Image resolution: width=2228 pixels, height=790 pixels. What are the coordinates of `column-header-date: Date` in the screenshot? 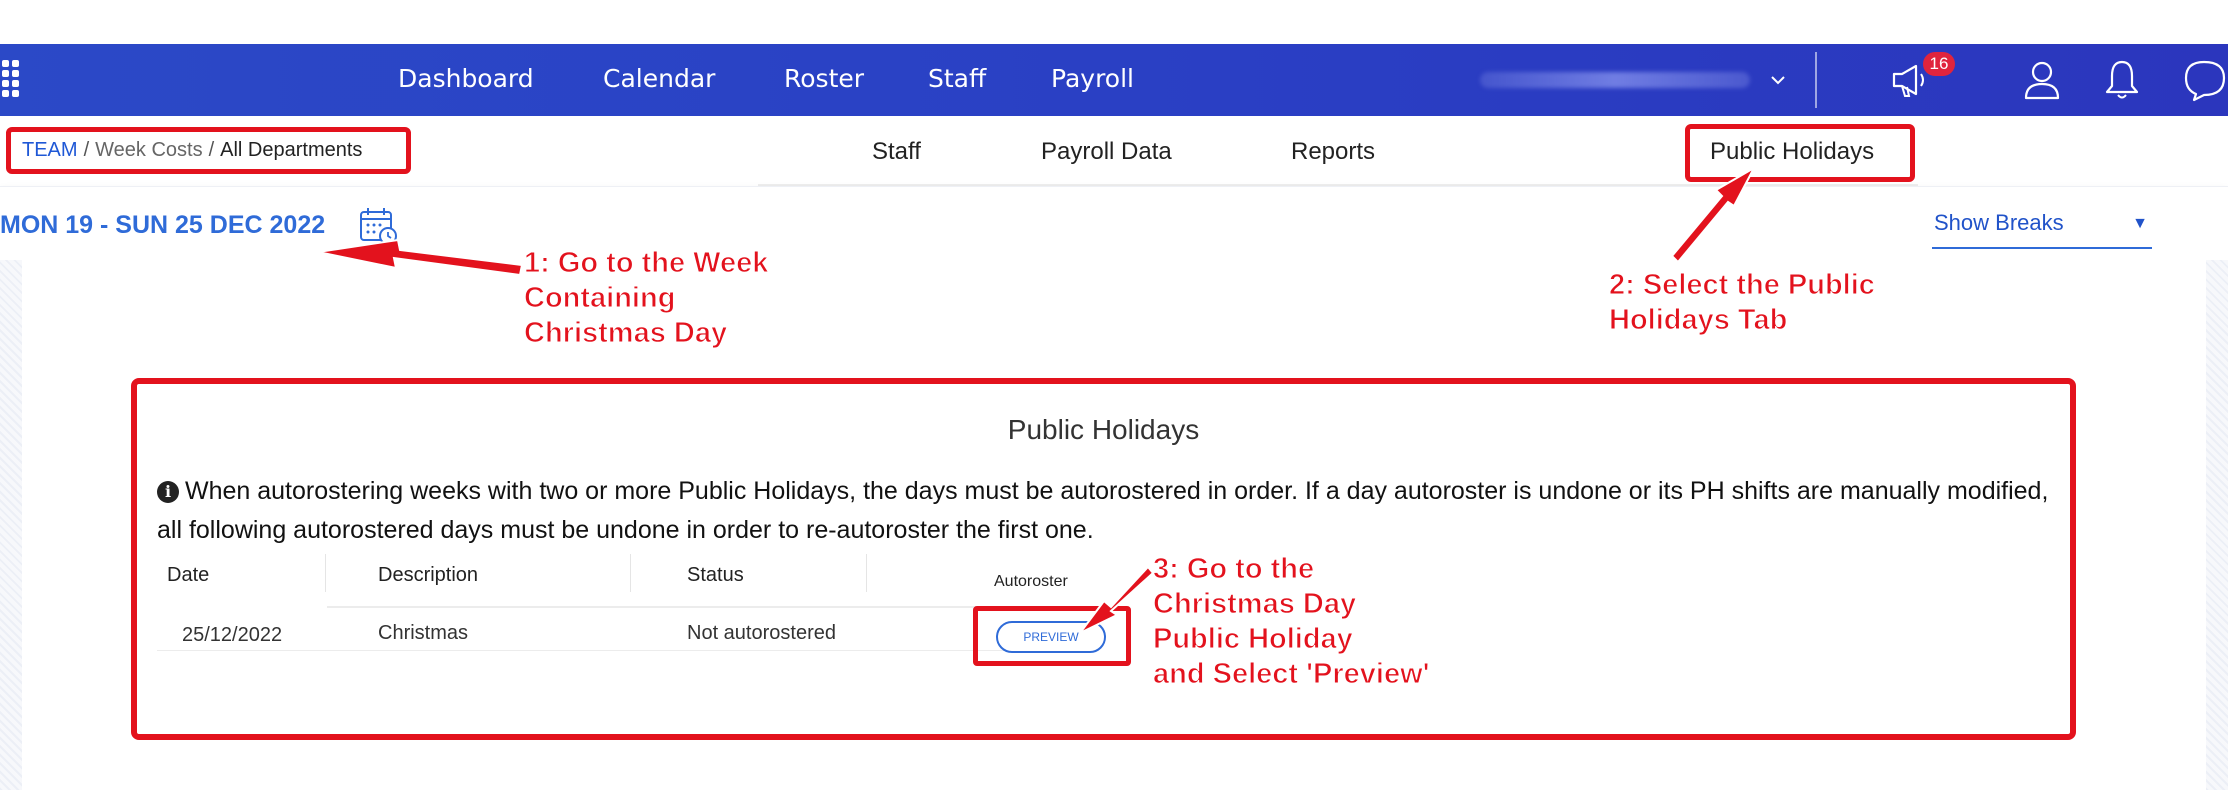 It's located at (188, 575).